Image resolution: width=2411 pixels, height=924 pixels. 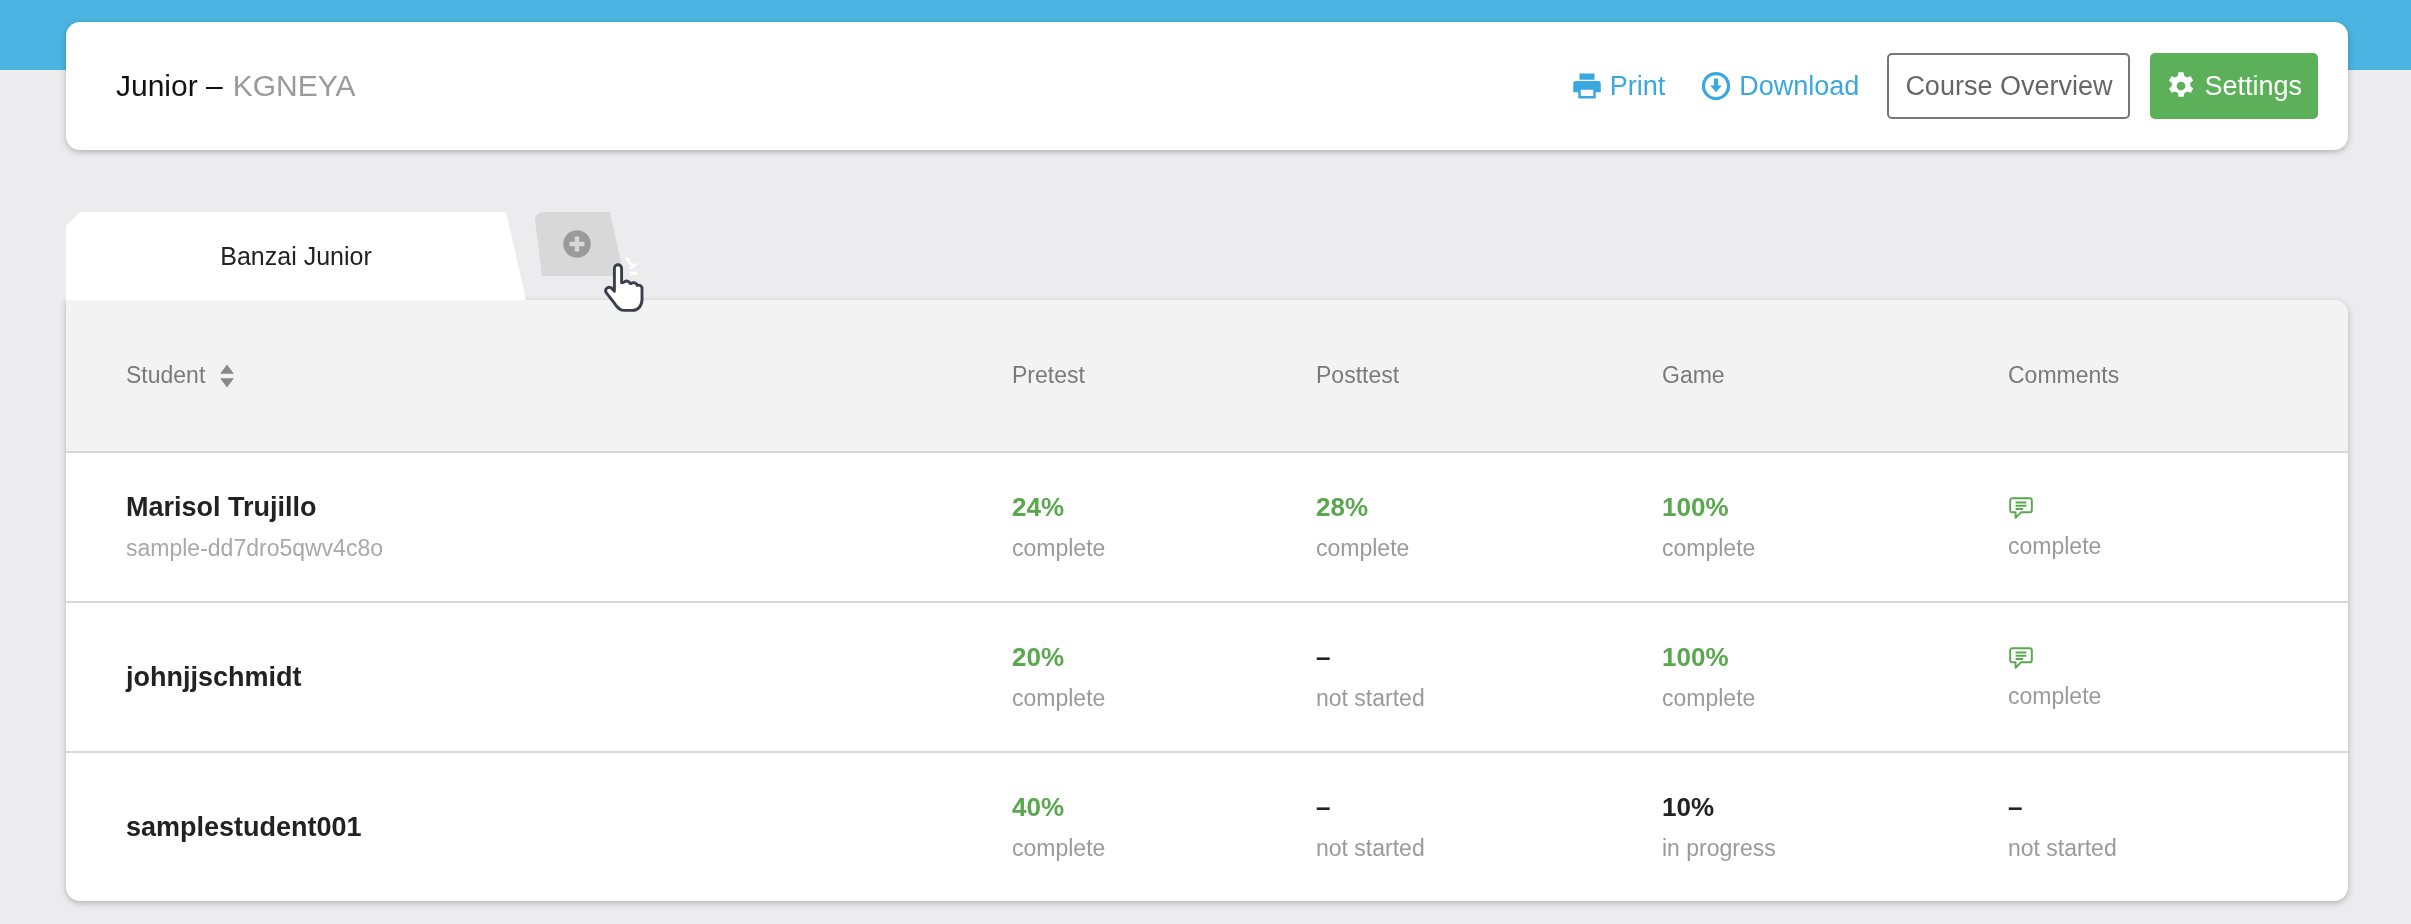 What do you see at coordinates (2234, 86) in the screenshot?
I see `action-button: Settings` at bounding box center [2234, 86].